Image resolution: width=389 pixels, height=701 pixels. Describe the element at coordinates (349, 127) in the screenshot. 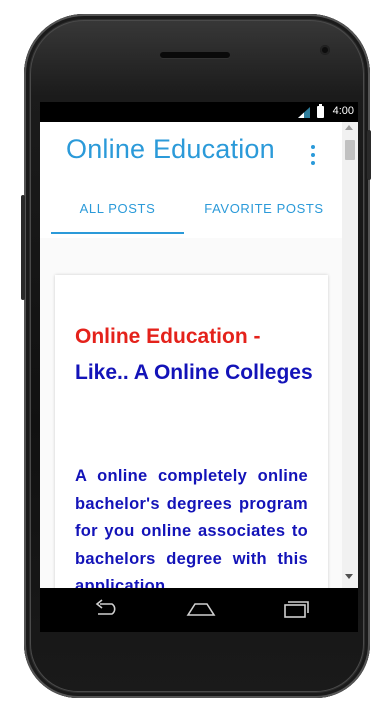

I see `scroll-up-arrow-icon` at that location.